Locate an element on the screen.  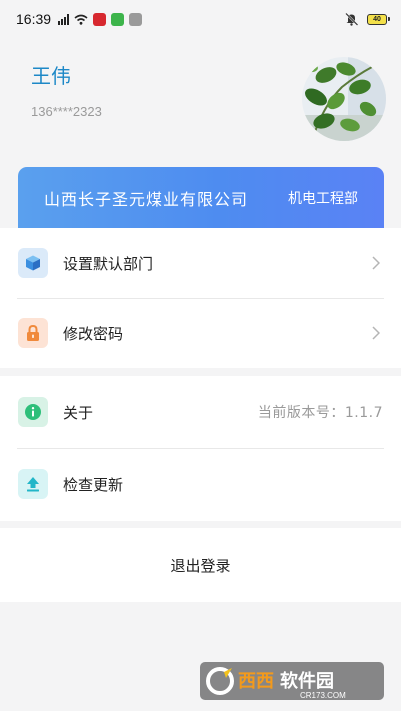
watermark-logo: 西西 软件园 CR173.COM is located at coordinates (292, 681).